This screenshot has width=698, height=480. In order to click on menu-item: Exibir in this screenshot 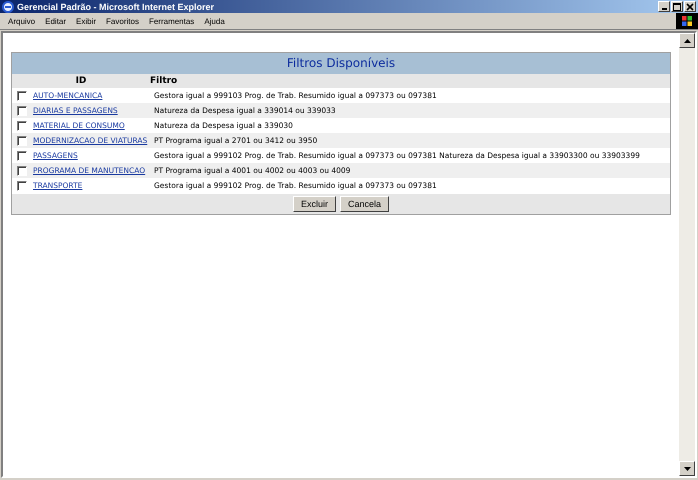, I will do `click(86, 21)`.